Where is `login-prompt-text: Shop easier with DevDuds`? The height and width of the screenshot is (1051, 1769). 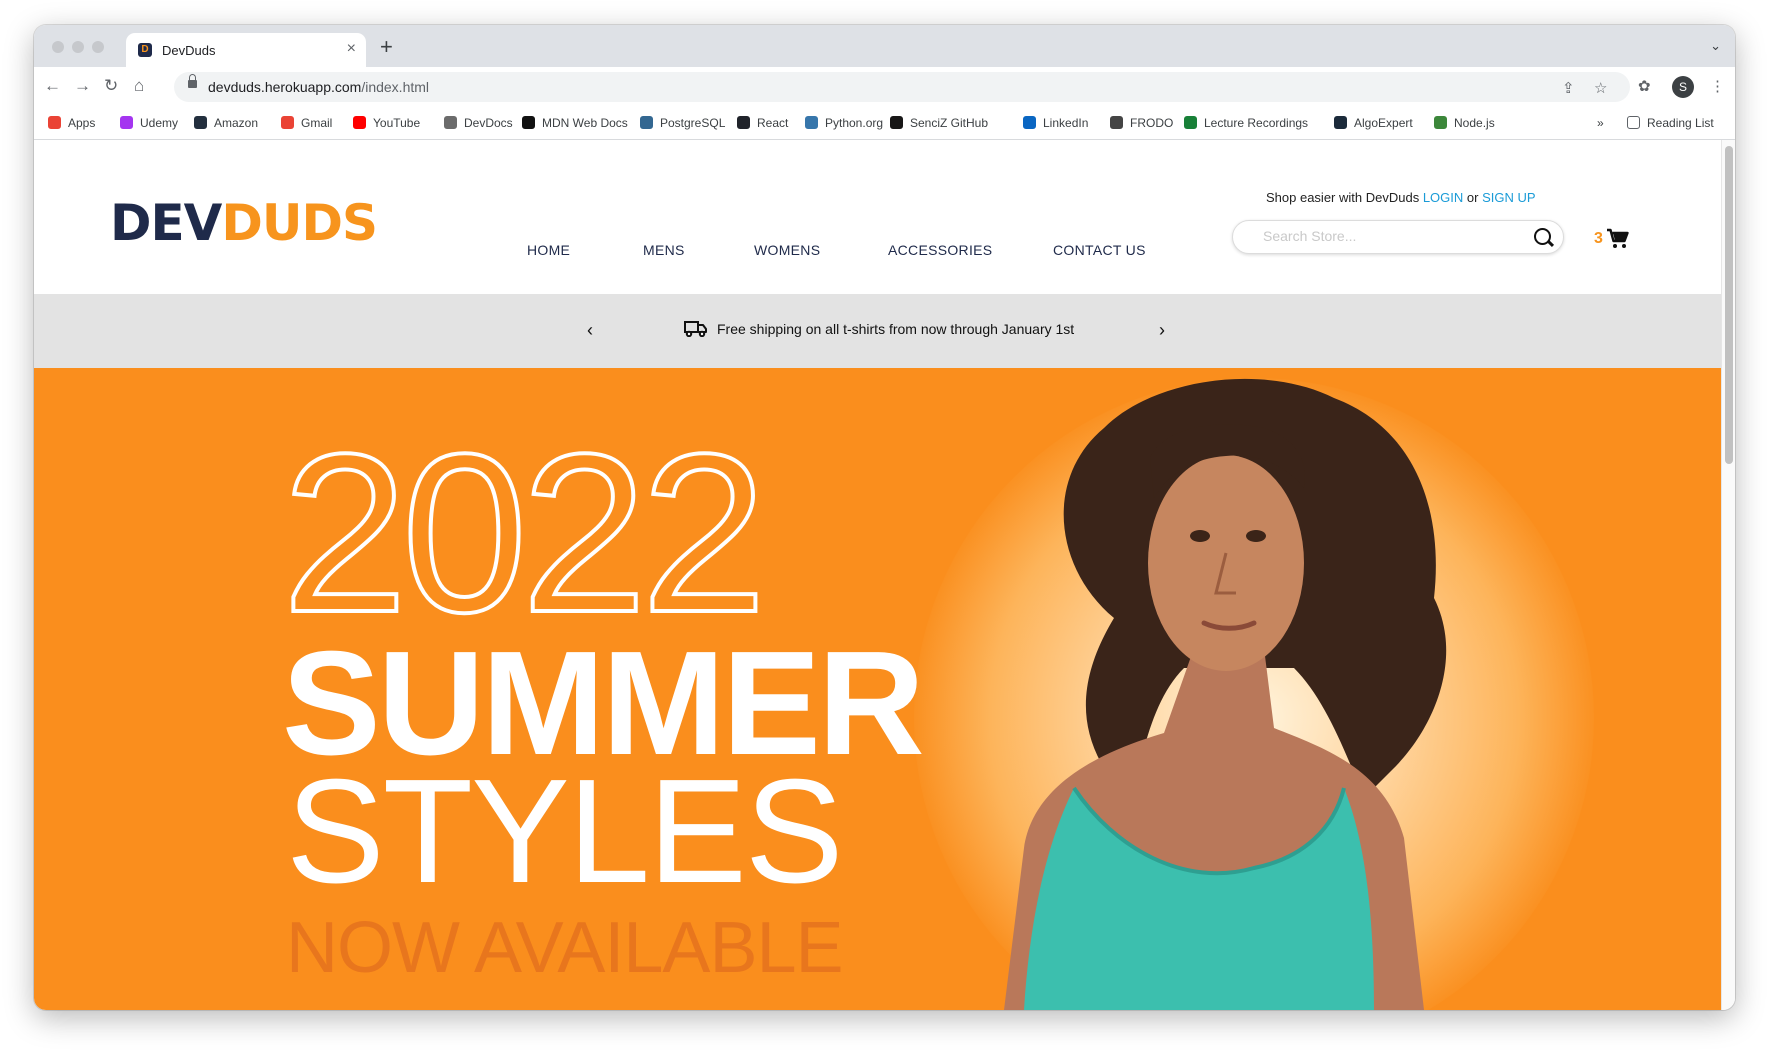
login-prompt-text: Shop easier with DevDuds is located at coordinates (1343, 197).